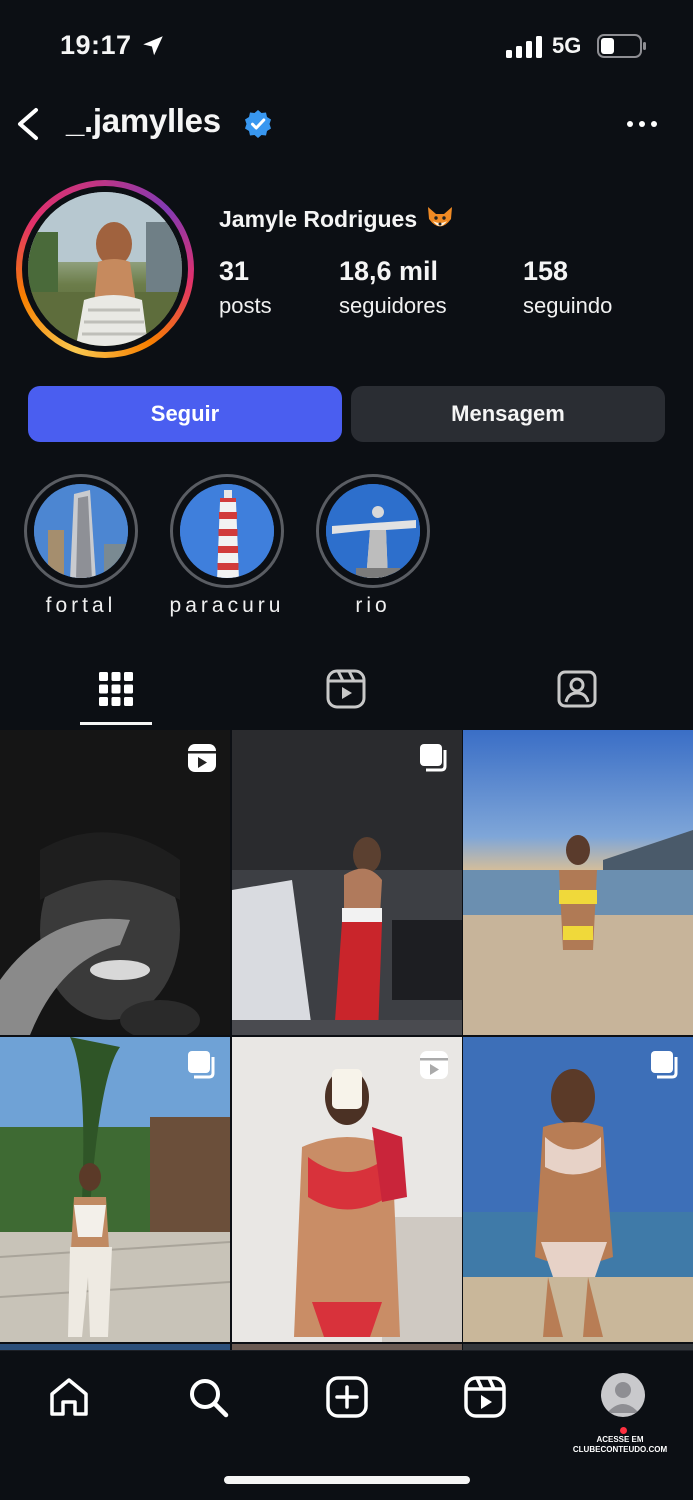 Image resolution: width=693 pixels, height=1500 pixels. What do you see at coordinates (567, 45) in the screenshot?
I see `network-type: 5G` at bounding box center [567, 45].